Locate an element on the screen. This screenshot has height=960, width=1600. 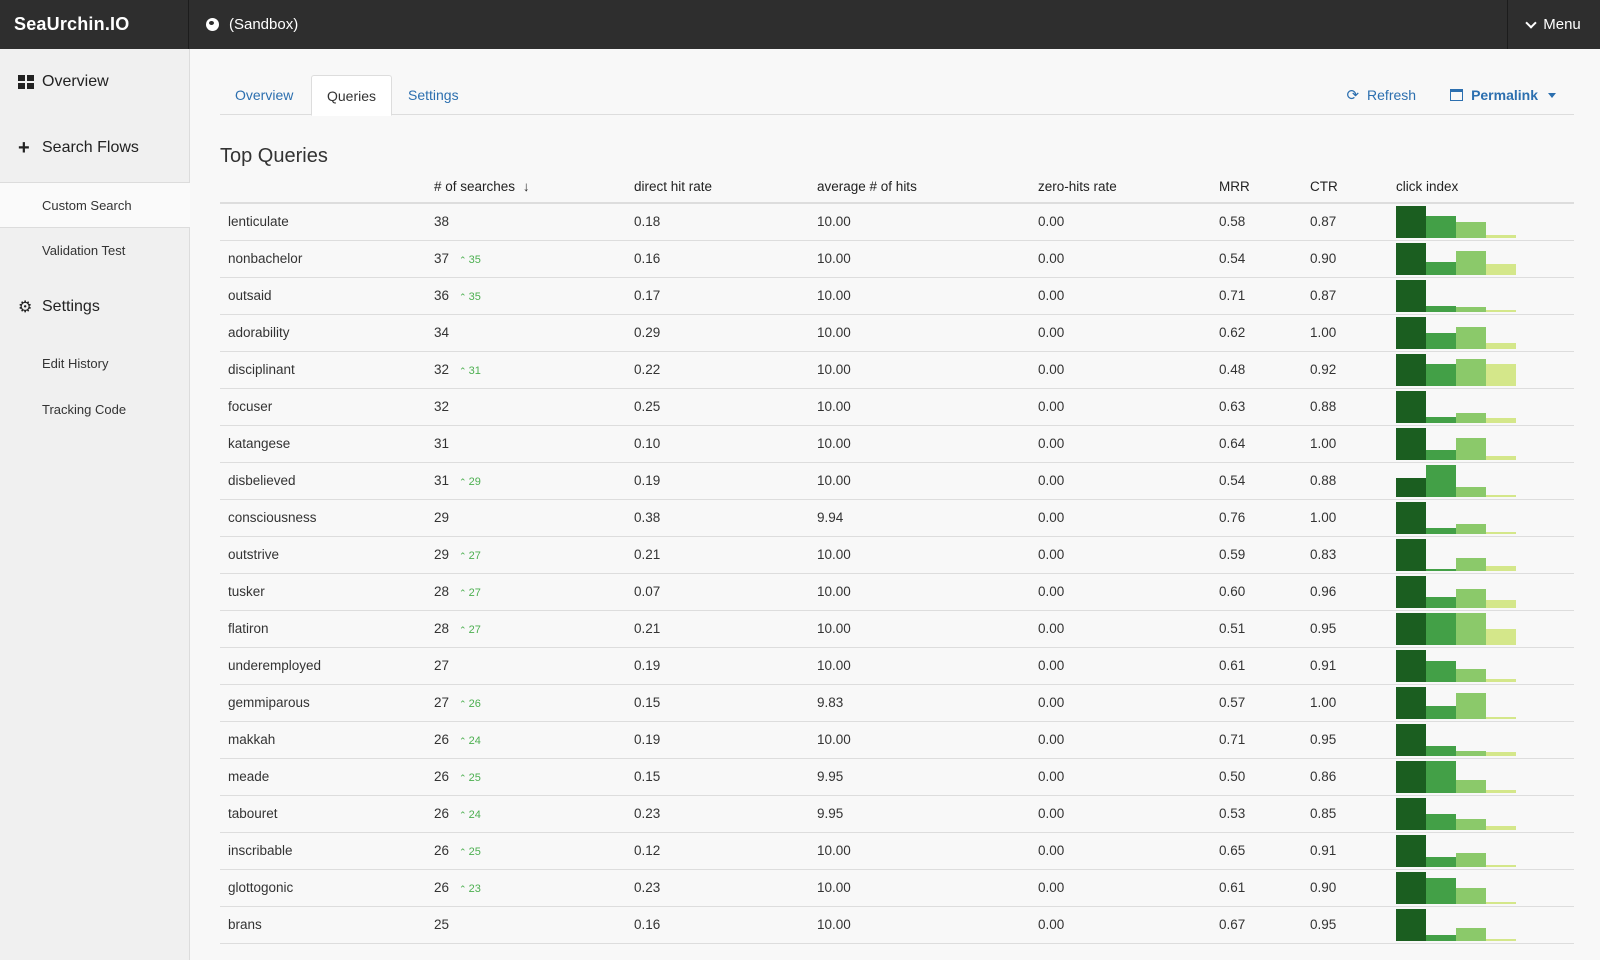
query-cell: flatiron is located at coordinates (327, 629).